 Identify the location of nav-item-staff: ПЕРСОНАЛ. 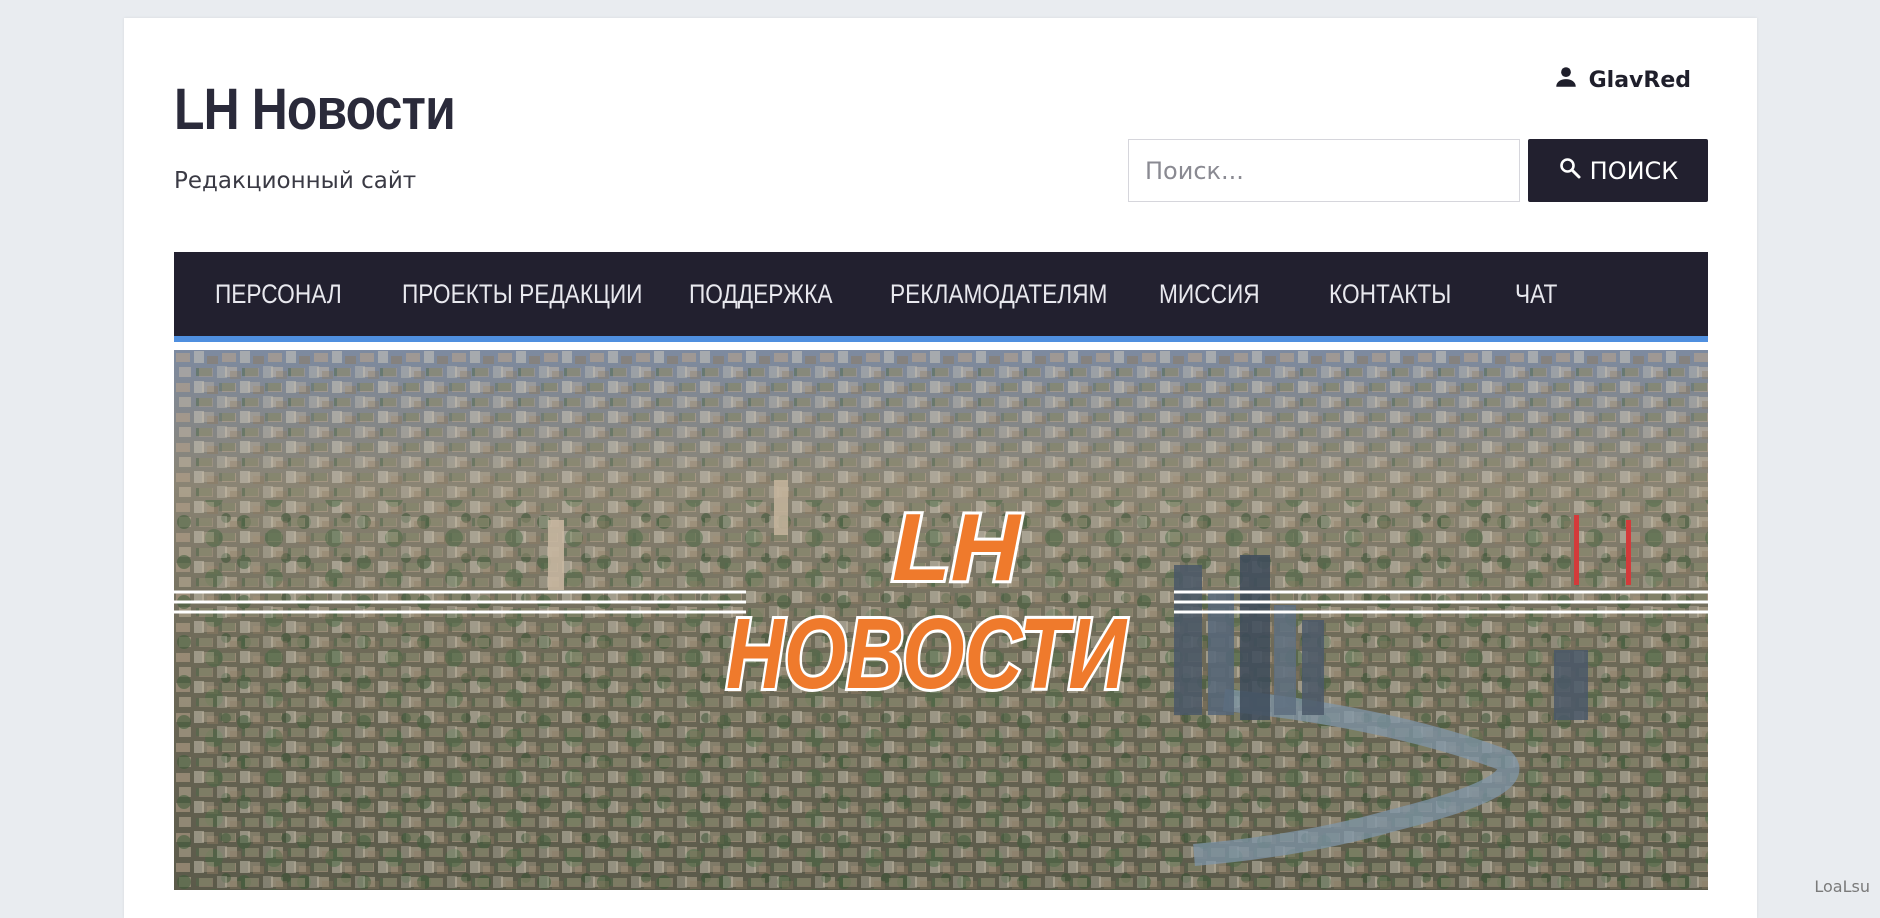
(278, 294).